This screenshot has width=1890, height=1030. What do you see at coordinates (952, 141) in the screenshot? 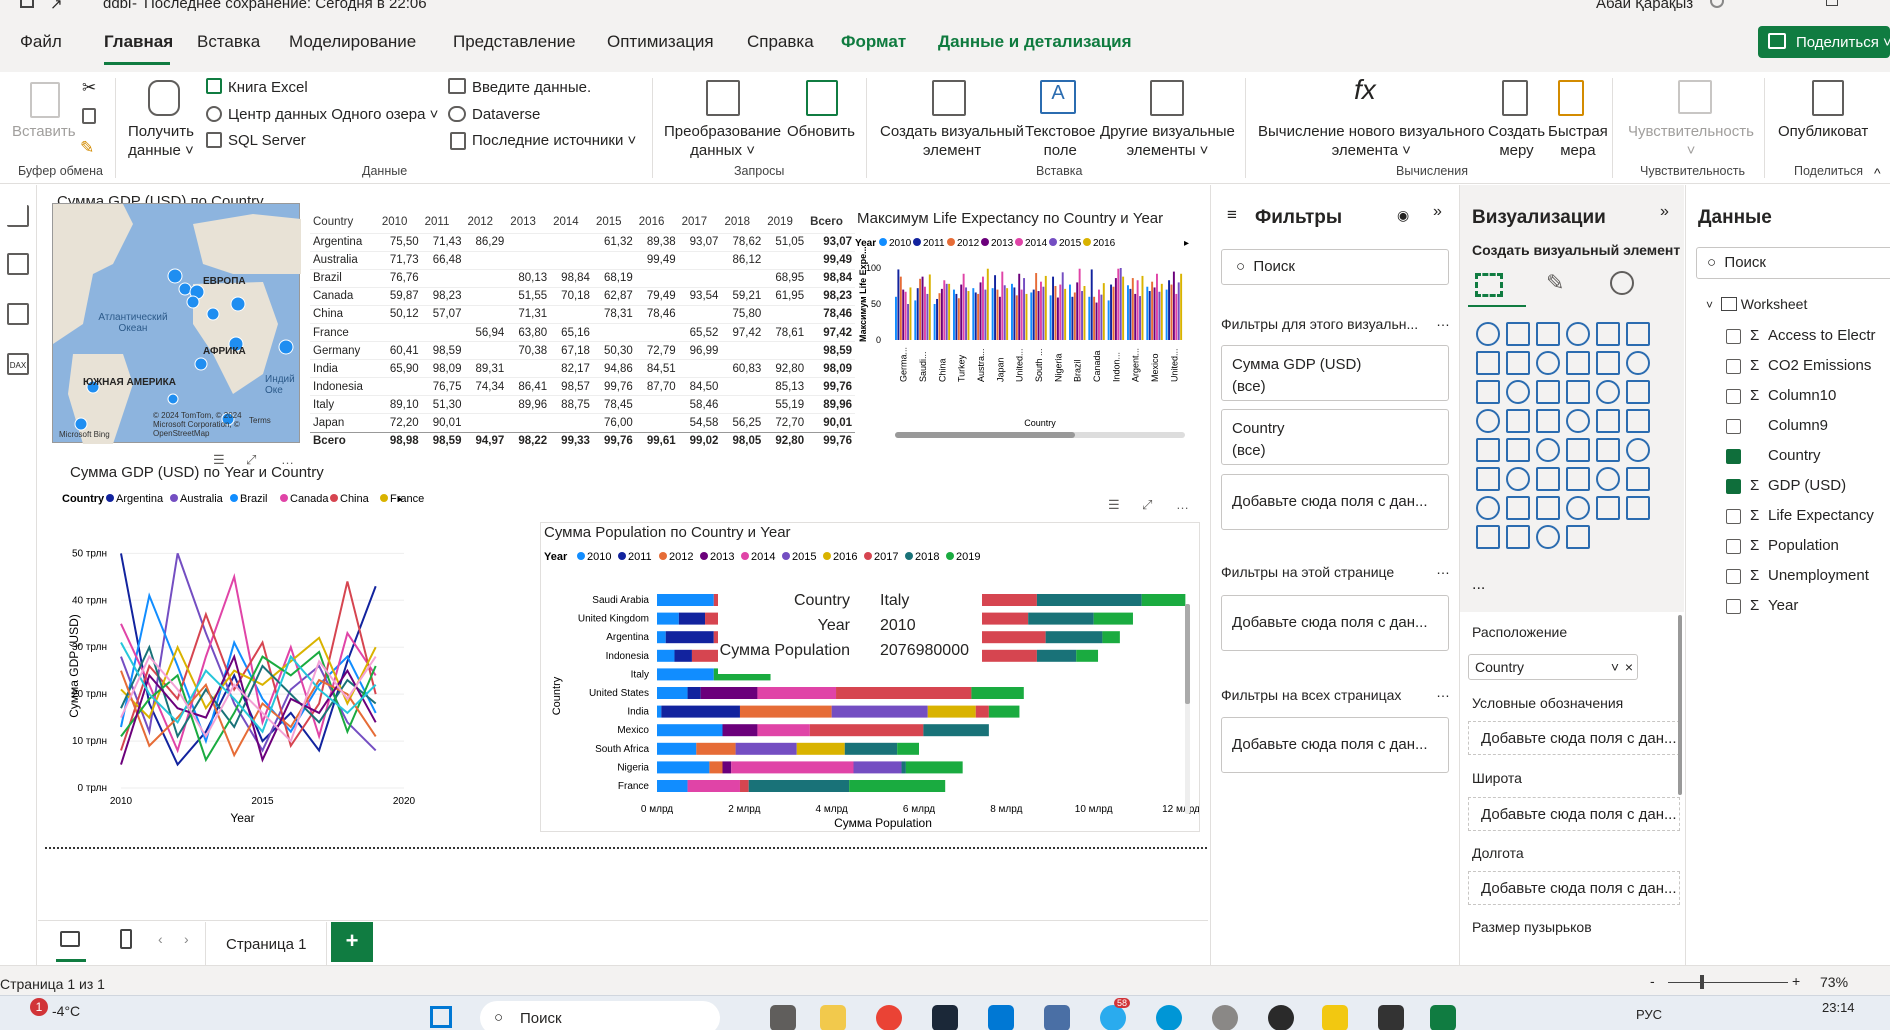
I see `new-visual-button: Создать визуальный элемент` at bounding box center [952, 141].